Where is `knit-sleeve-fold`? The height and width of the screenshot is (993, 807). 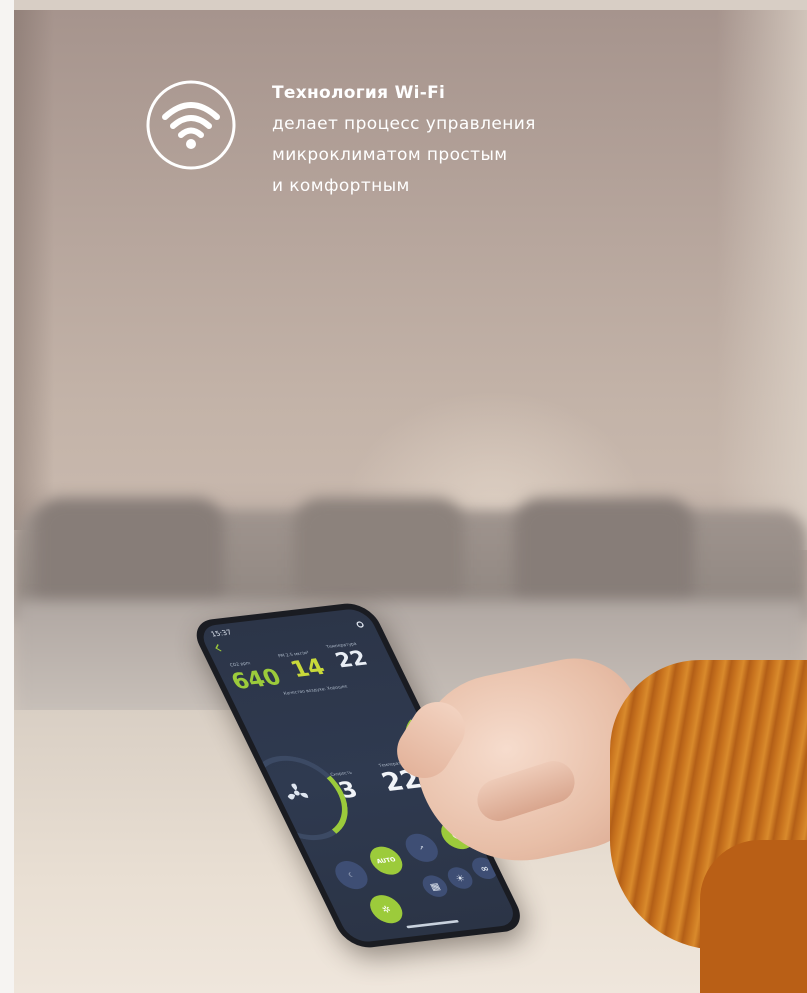
knit-sleeve-fold is located at coordinates (753, 916).